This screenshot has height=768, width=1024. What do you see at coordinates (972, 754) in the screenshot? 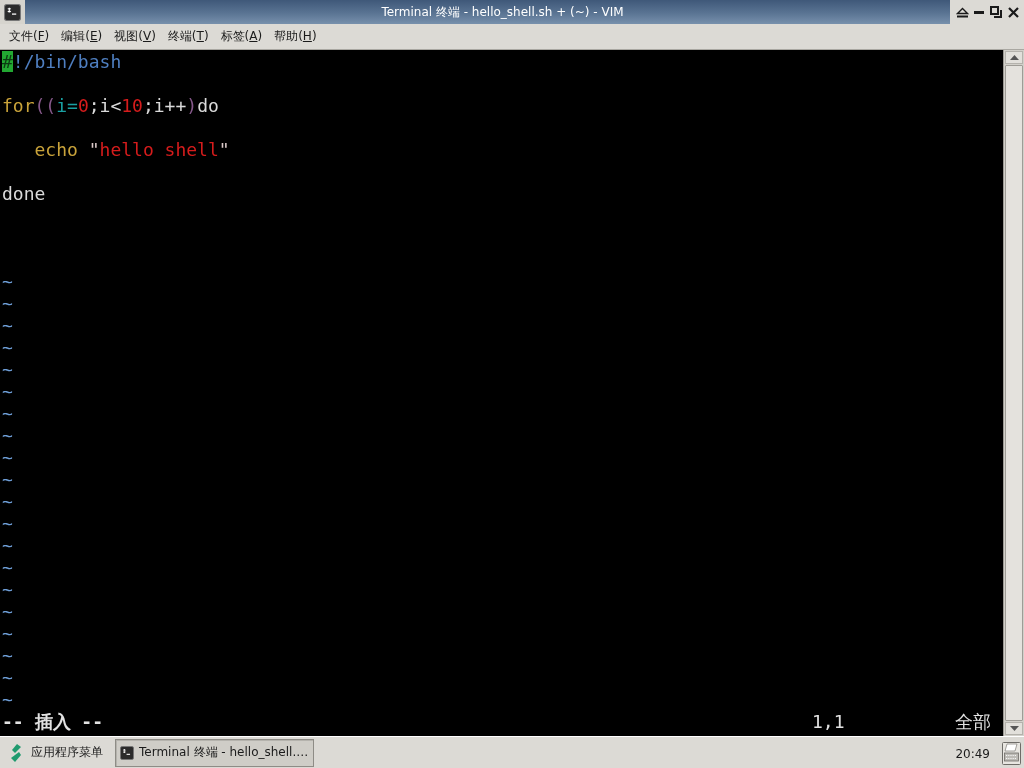
I see `clock-text: 20:49` at bounding box center [972, 754].